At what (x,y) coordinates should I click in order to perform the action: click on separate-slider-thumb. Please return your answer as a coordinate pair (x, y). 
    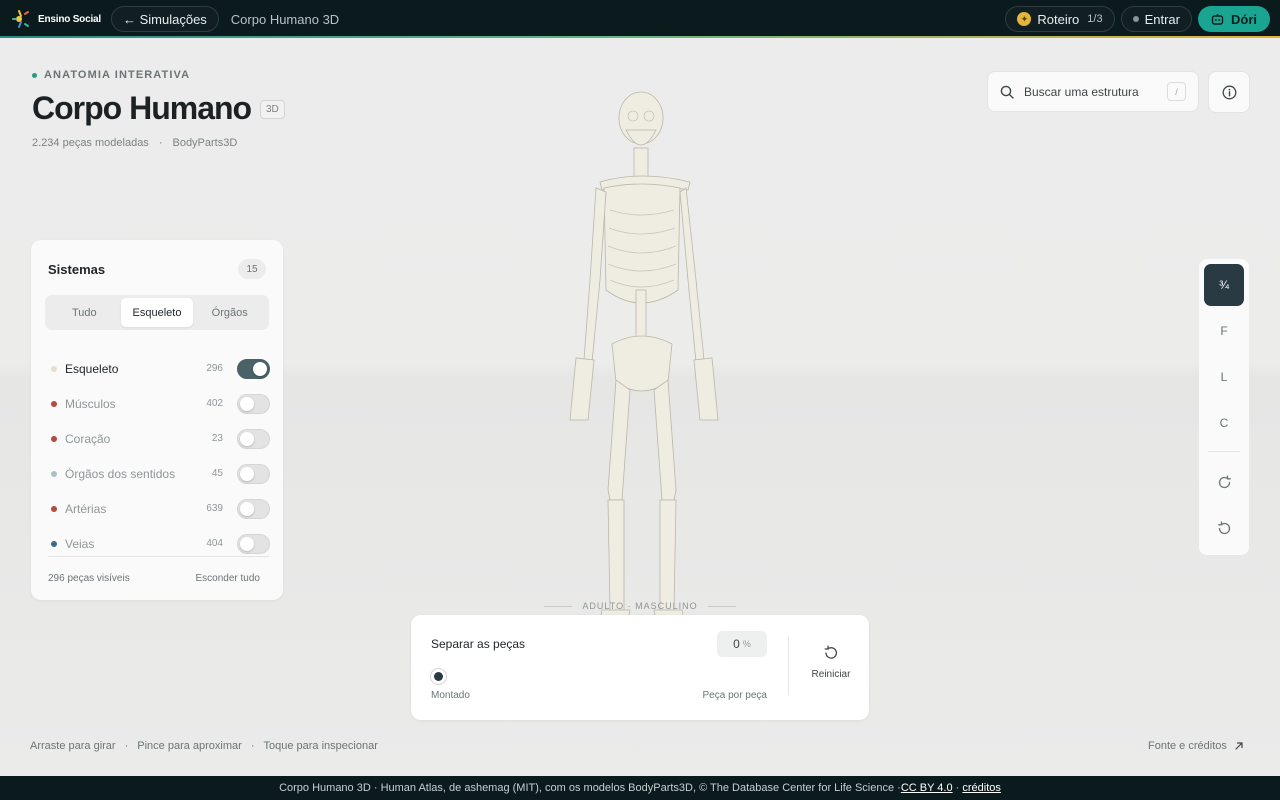
    Looking at the image, I should click on (438, 676).